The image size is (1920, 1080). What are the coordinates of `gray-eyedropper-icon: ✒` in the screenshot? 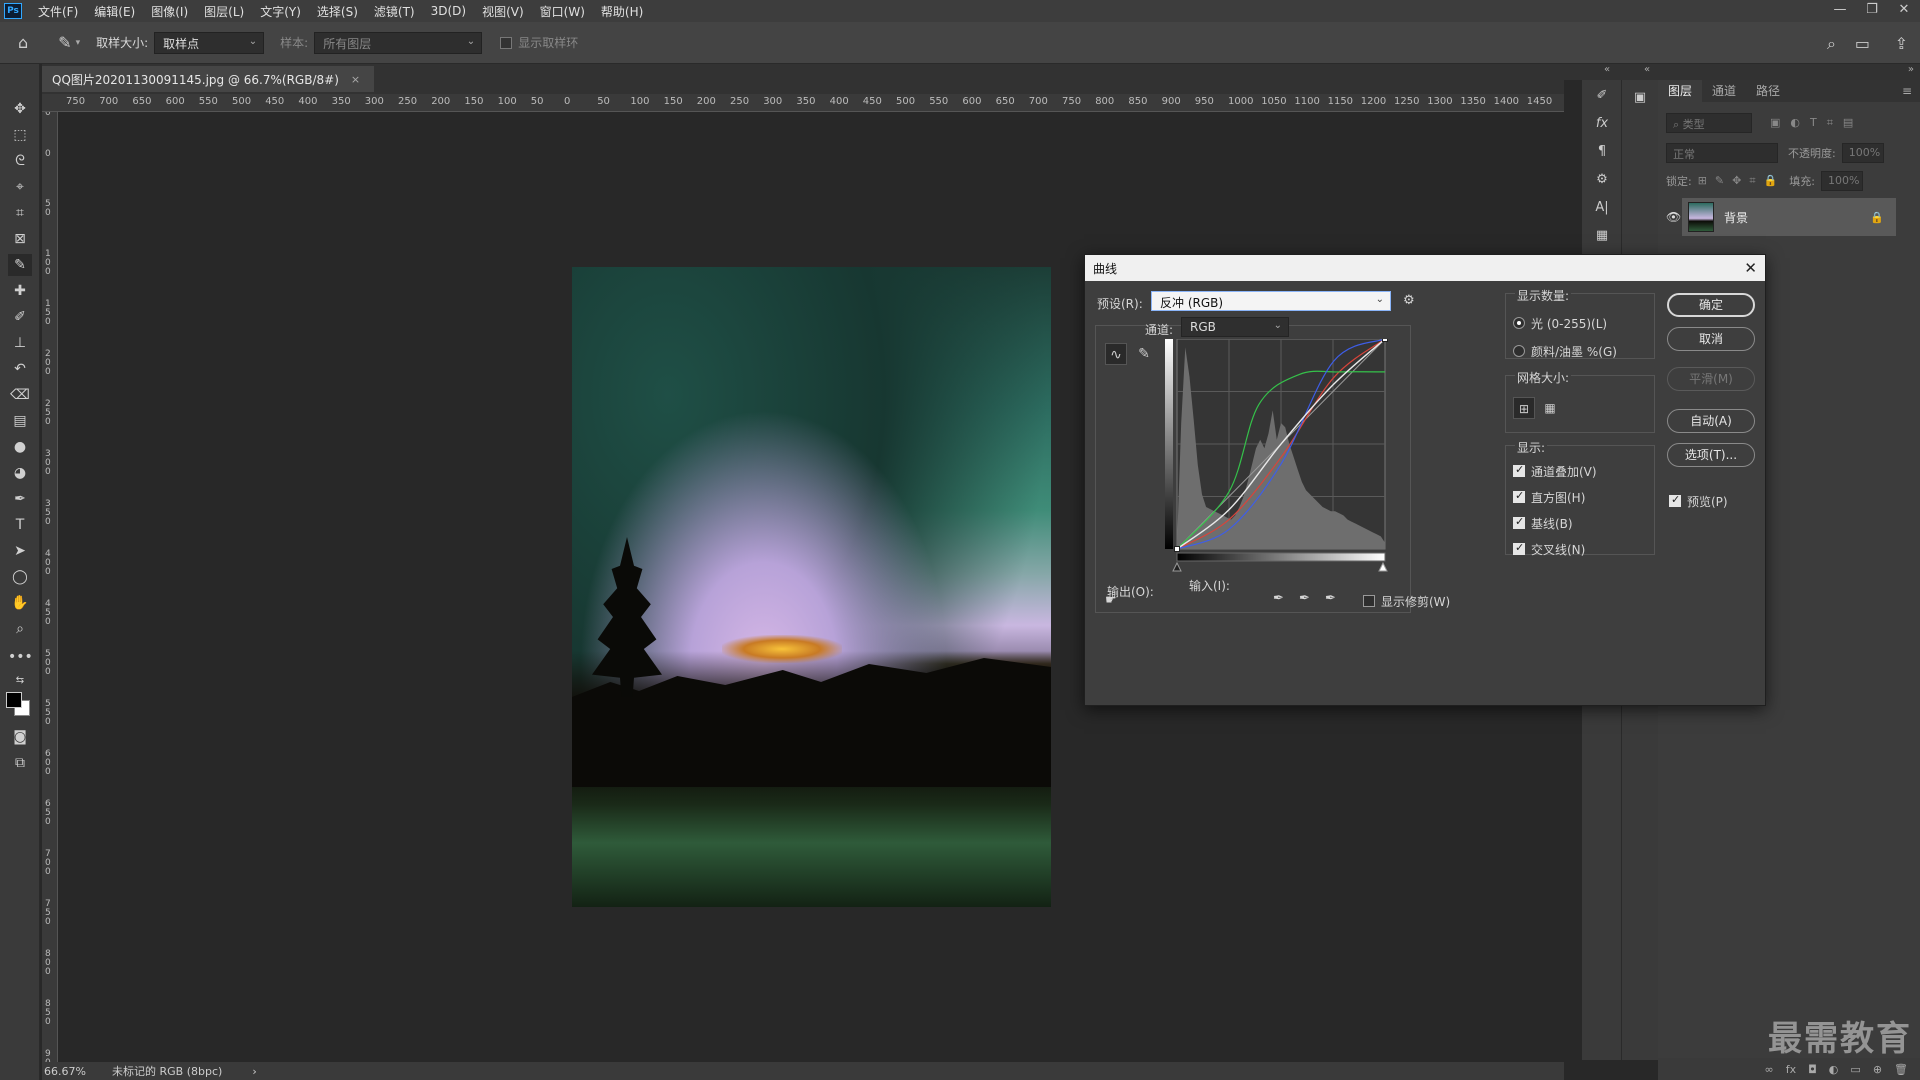 It's located at (1304, 598).